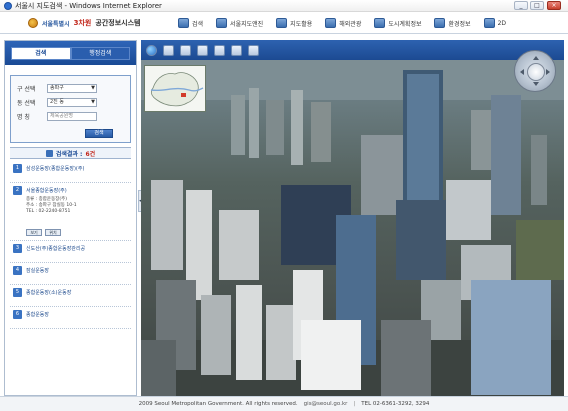 Image resolution: width=568 pixels, height=411 pixels. What do you see at coordinates (46, 191) in the screenshot?
I see `result-name: 서울종합운동장(주)` at bounding box center [46, 191].